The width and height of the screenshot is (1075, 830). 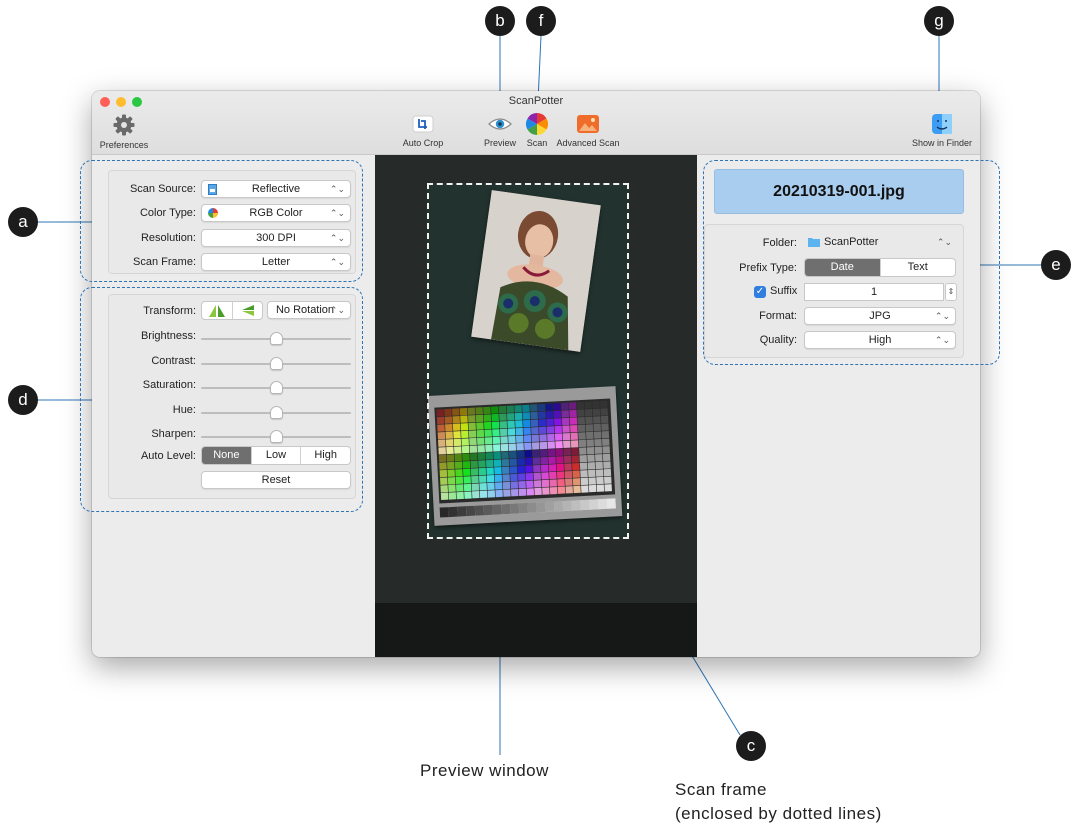 I want to click on preferences-label: Preferences, so click(x=124, y=145).